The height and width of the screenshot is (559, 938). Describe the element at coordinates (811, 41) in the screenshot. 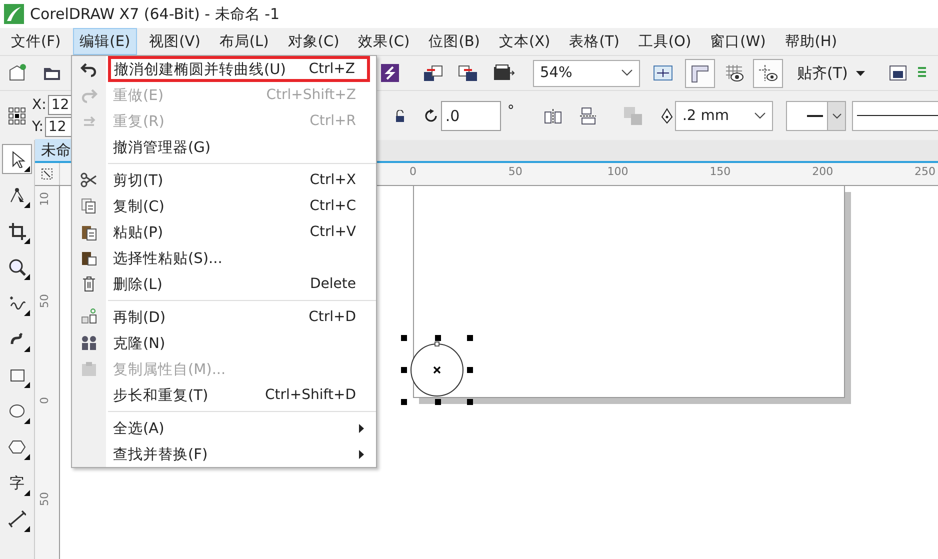

I see `menu-bar-item: 帮助(H)` at that location.